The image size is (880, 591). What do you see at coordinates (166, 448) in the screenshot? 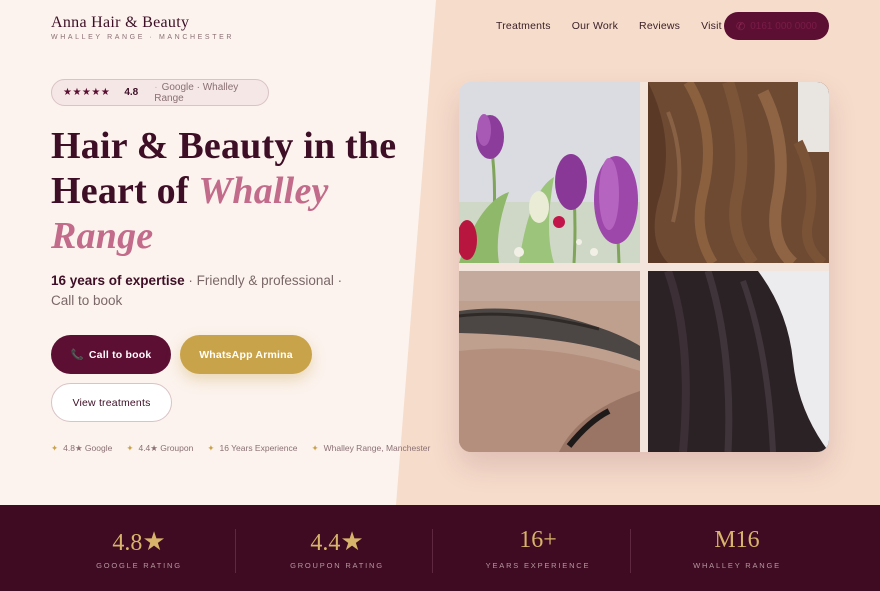
I see `badge-text: 4.4★ Groupon` at bounding box center [166, 448].